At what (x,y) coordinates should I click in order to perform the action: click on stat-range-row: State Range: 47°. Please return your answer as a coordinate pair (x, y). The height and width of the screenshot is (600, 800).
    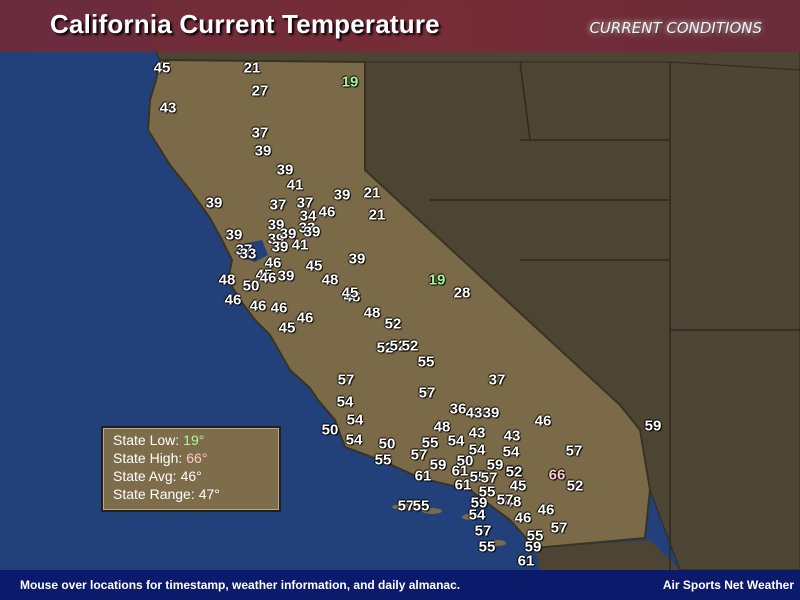
    Looking at the image, I should click on (166, 494).